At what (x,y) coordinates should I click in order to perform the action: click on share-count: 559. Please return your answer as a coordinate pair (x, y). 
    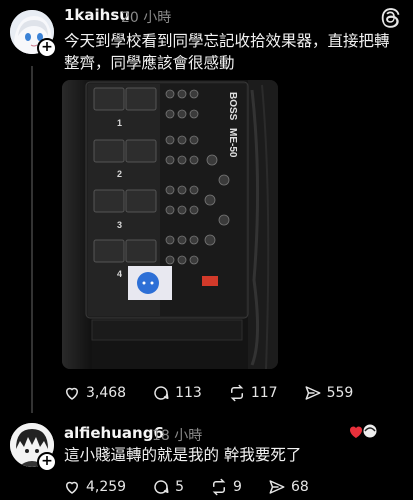
    Looking at the image, I should click on (340, 393).